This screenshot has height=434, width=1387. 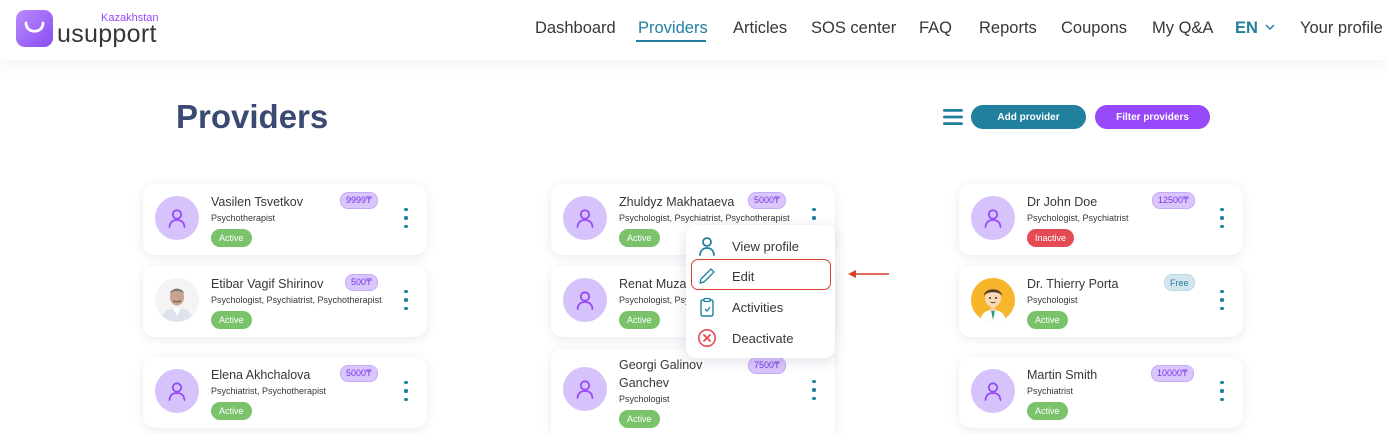 I want to click on provider-name: Renat Muzaf, so click(x=654, y=284).